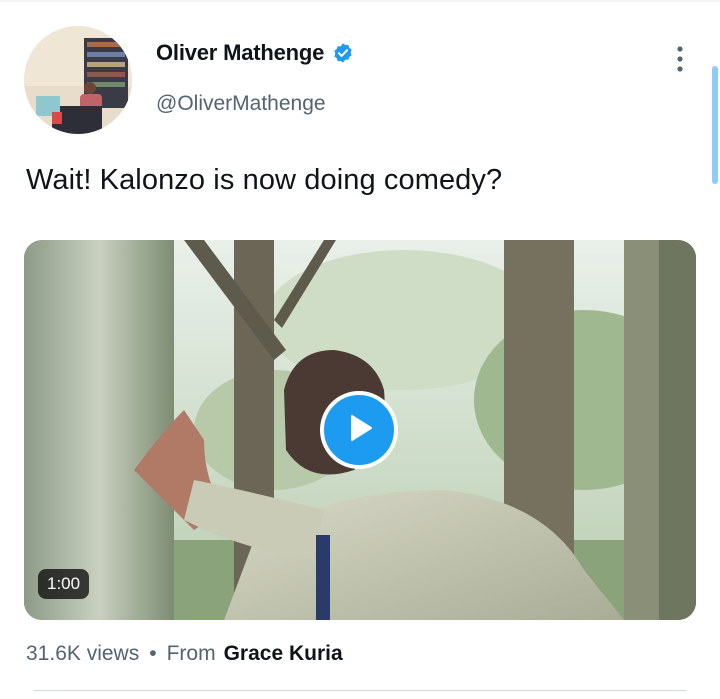 The width and height of the screenshot is (720, 699). I want to click on tweet-meta: 31.6K views • From Grace Kuria, so click(184, 654).